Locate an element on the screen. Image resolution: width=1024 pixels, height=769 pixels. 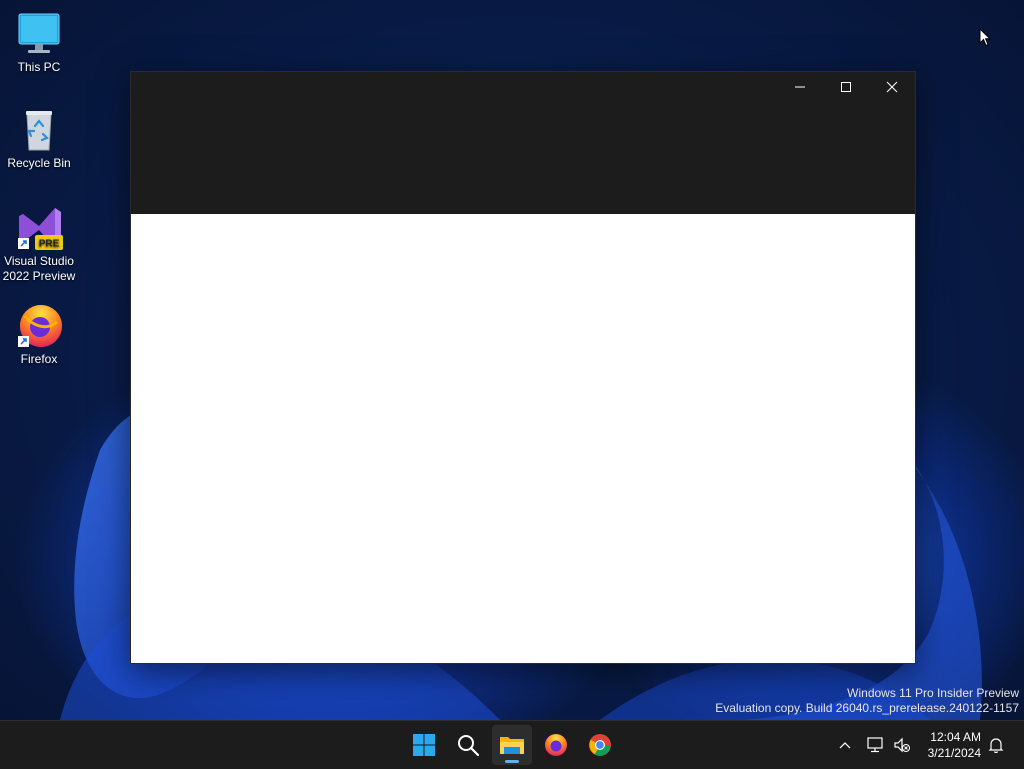
chevron-up-icon is located at coordinates (845, 745).